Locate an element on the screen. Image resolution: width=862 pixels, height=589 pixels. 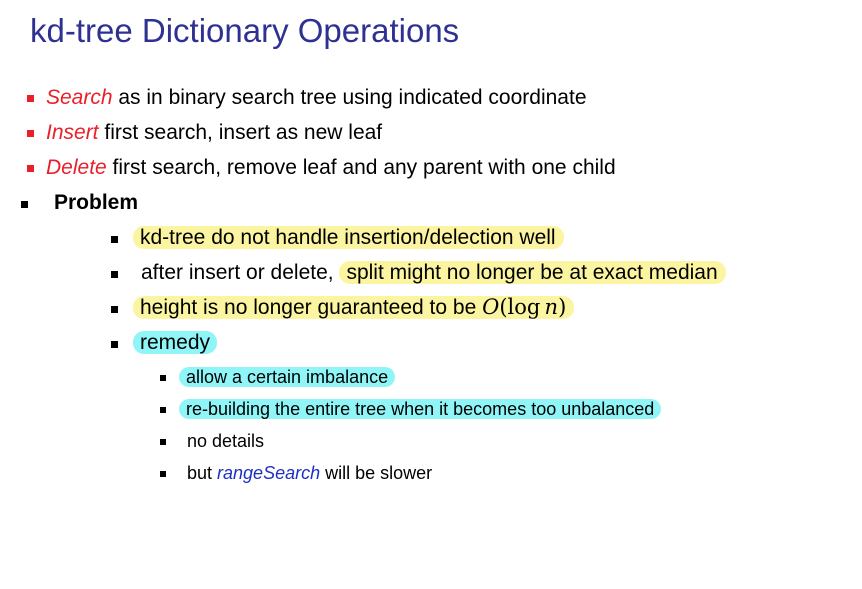
insert-description: first search, insert as new leaf is located at coordinates (240, 132).